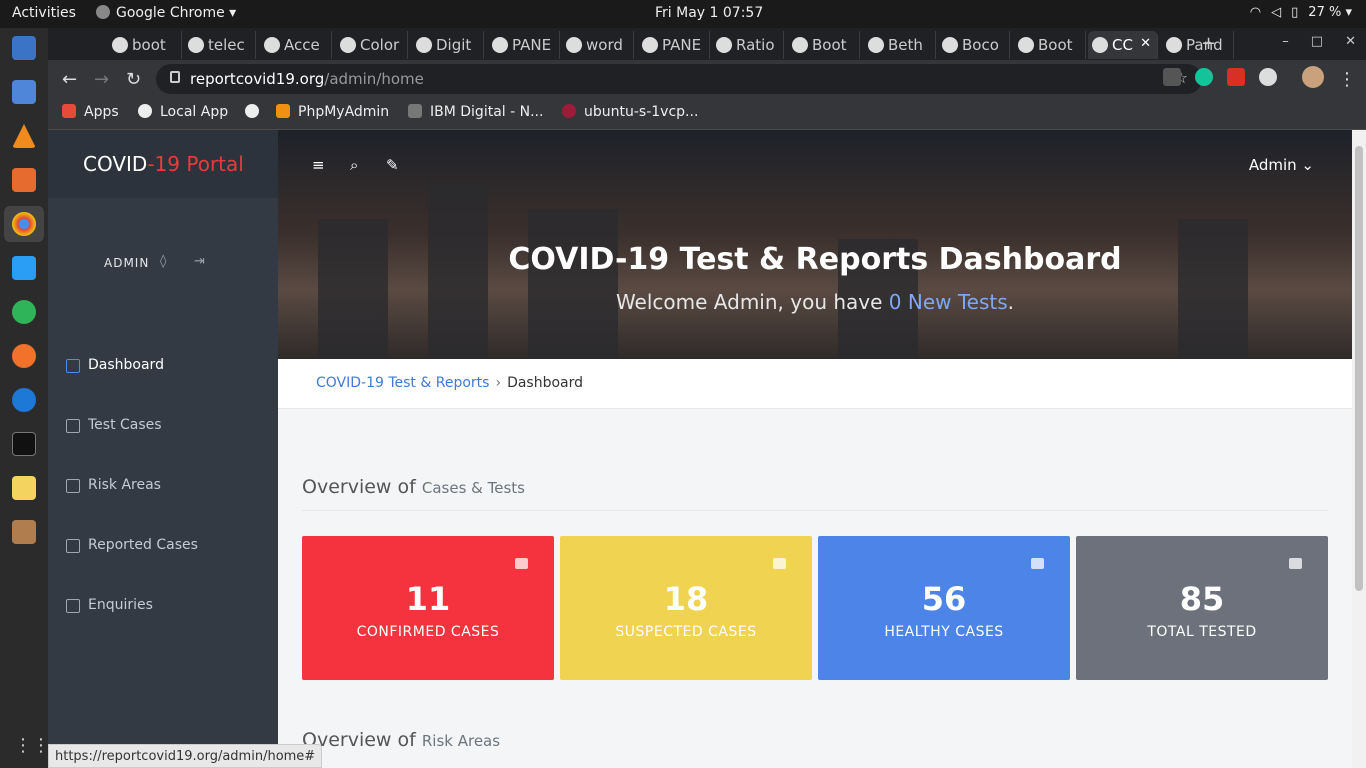 The image size is (1366, 768). What do you see at coordinates (573, 284) in the screenshot?
I see `skyline-building` at bounding box center [573, 284].